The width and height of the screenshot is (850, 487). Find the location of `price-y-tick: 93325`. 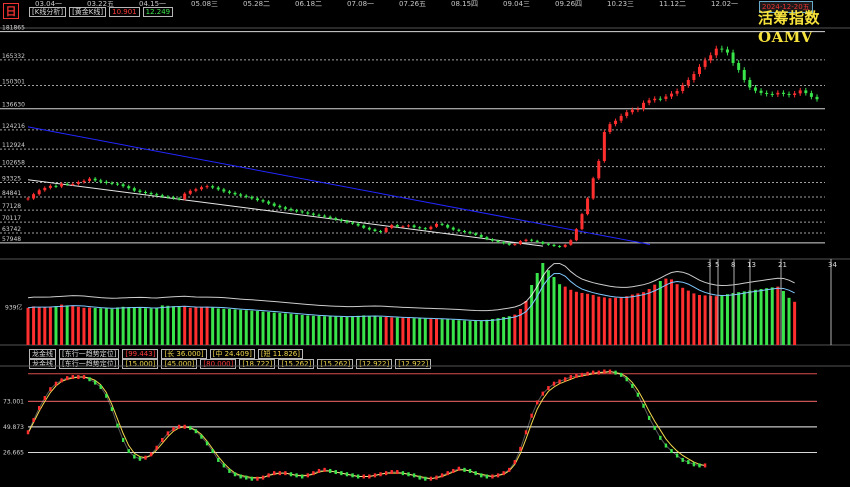

price-y-tick: 93325 is located at coordinates (11, 179).